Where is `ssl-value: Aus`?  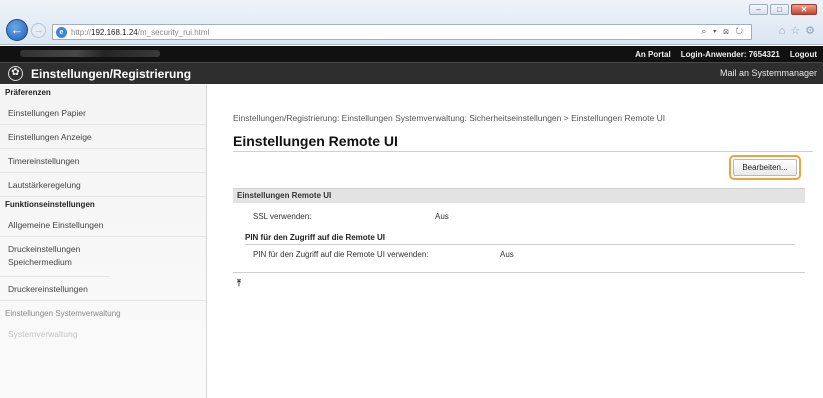
ssl-value: Aus is located at coordinates (442, 216).